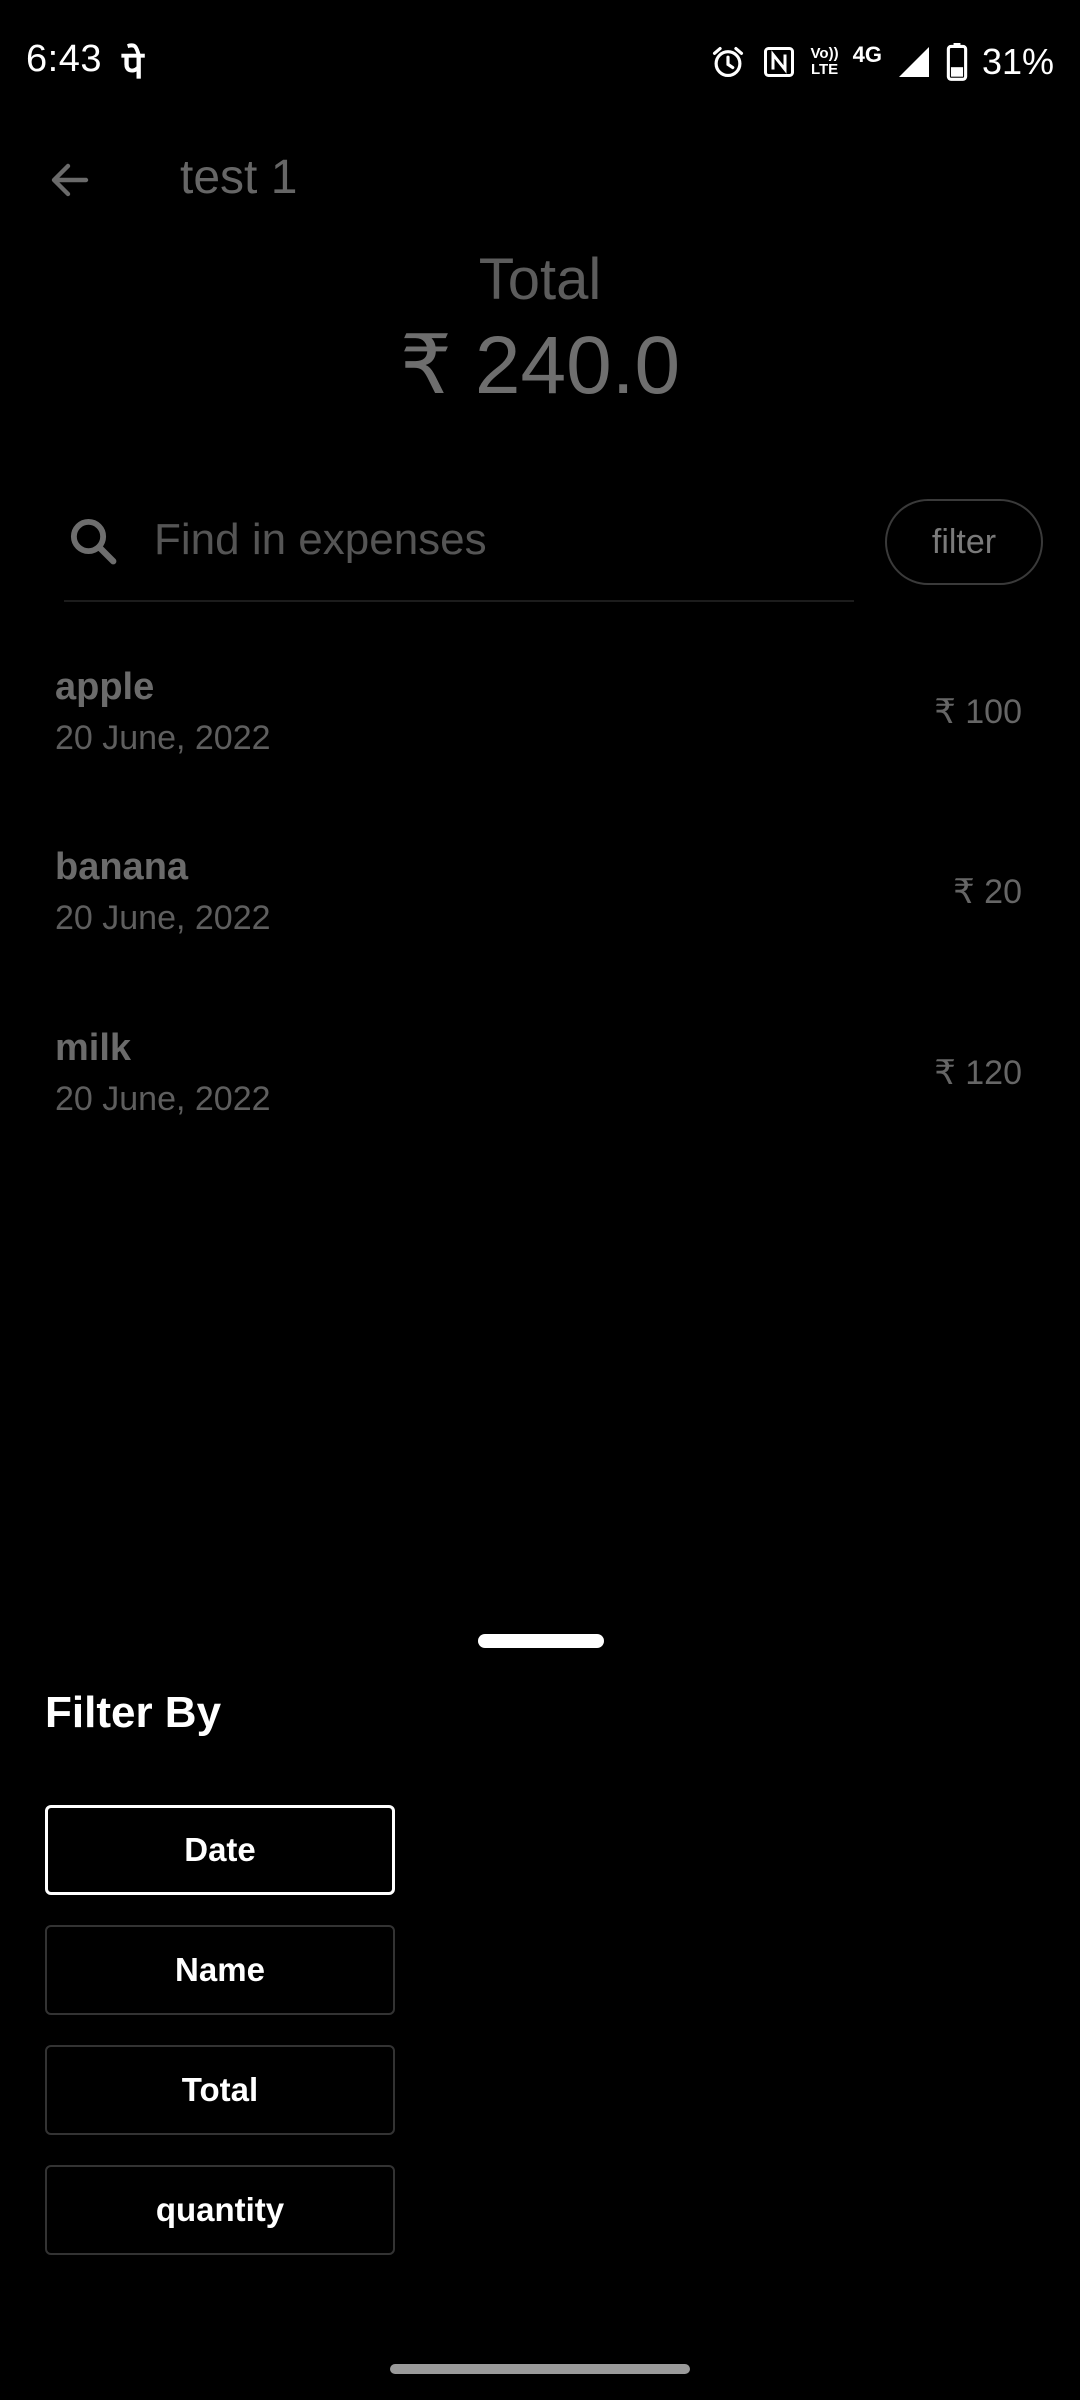 This screenshot has width=1080, height=2400. I want to click on volte-line2: LTE, so click(824, 69).